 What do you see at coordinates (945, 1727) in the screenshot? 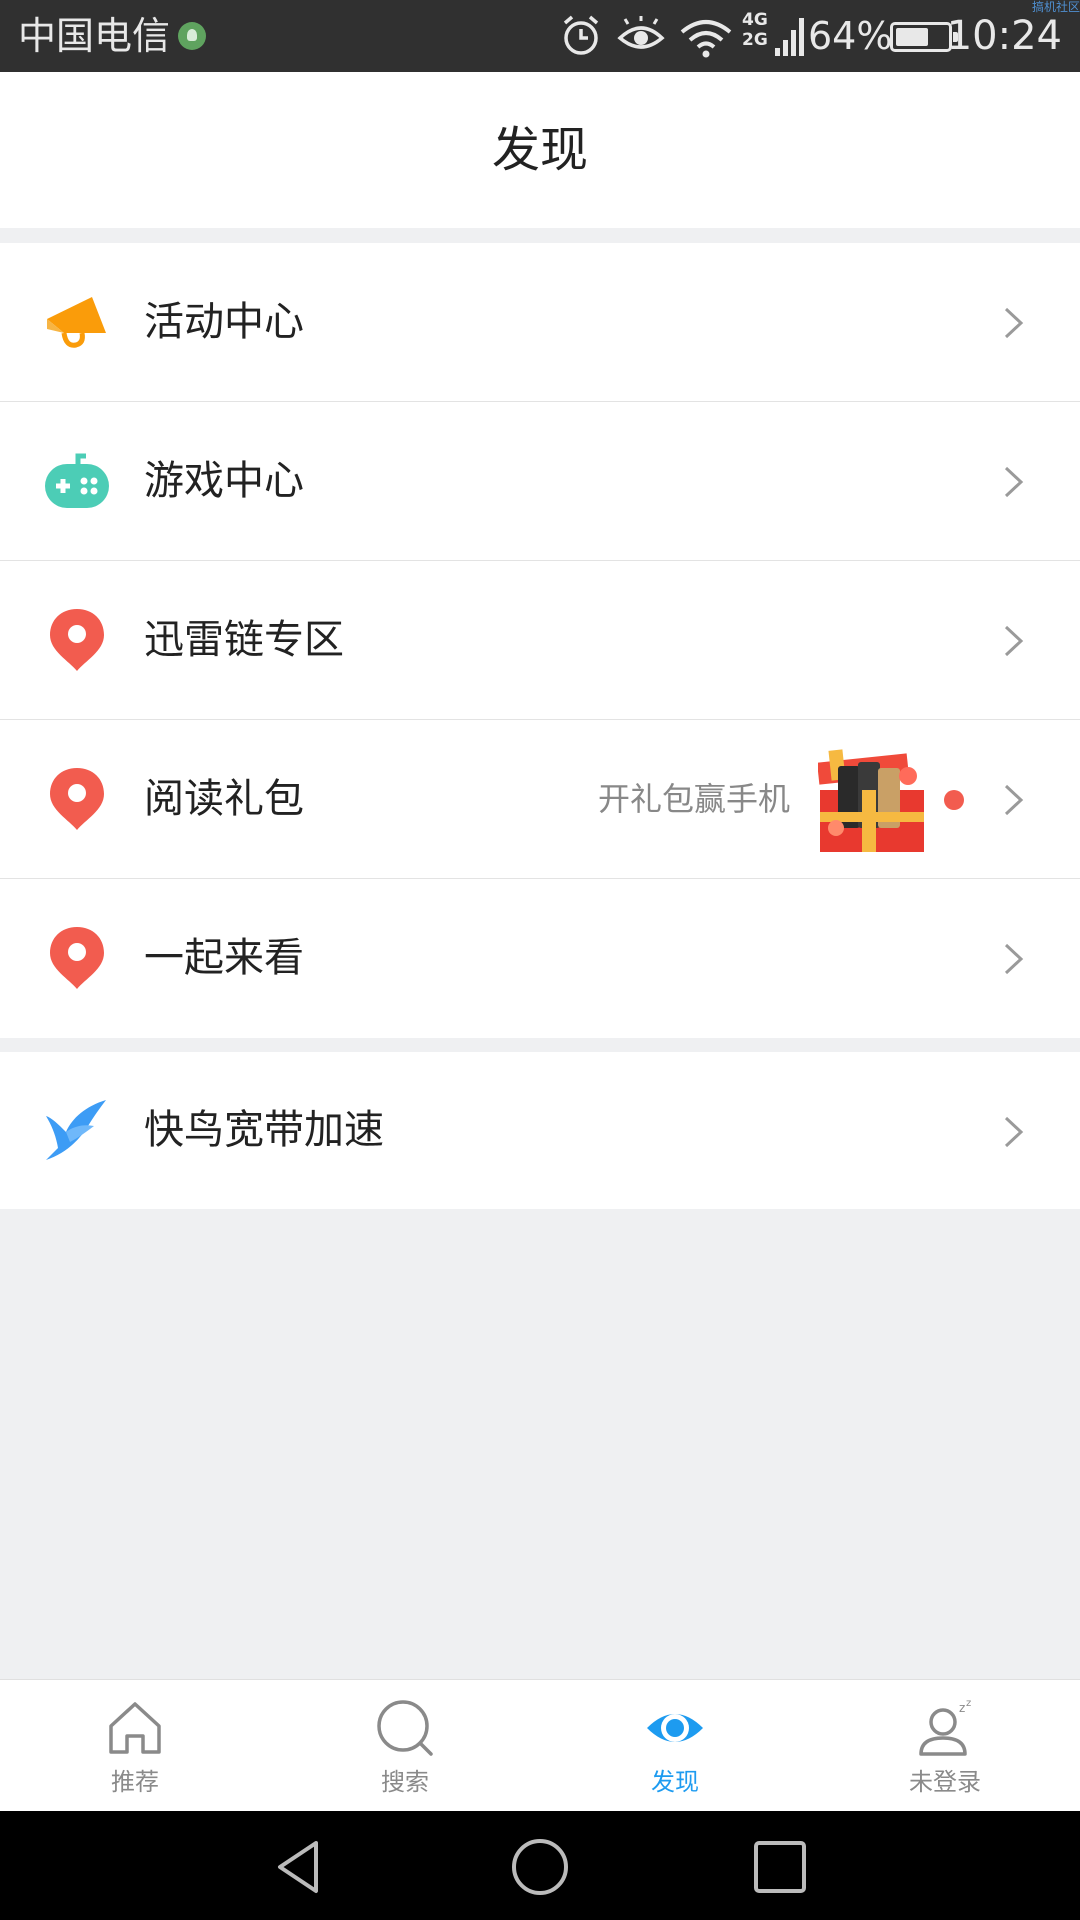
I see `user-sleep-icon: z z` at bounding box center [945, 1727].